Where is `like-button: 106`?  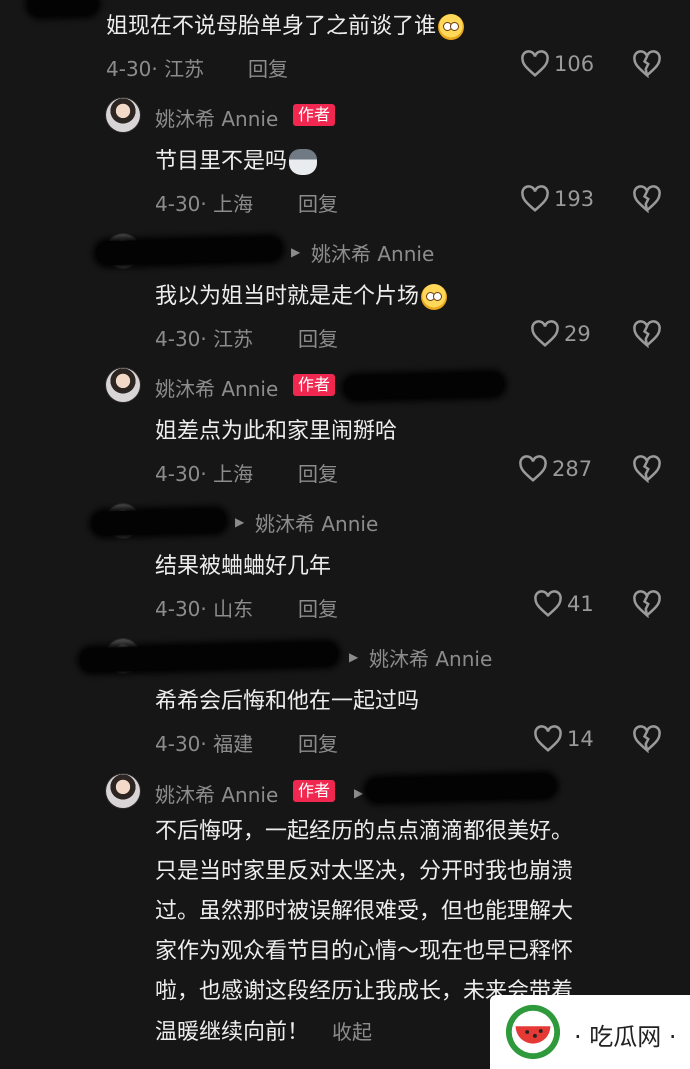 like-button: 106 is located at coordinates (557, 64).